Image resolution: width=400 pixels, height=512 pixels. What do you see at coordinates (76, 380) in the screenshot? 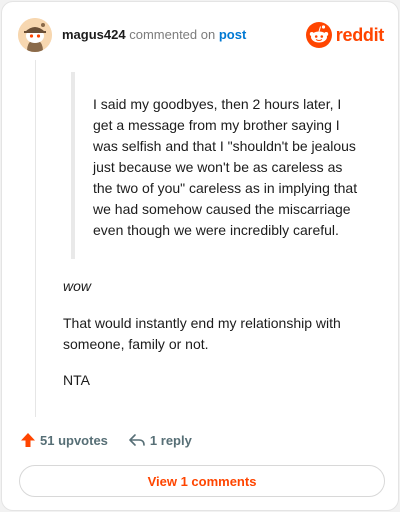
I see `comment-paragraph: NTA` at bounding box center [76, 380].